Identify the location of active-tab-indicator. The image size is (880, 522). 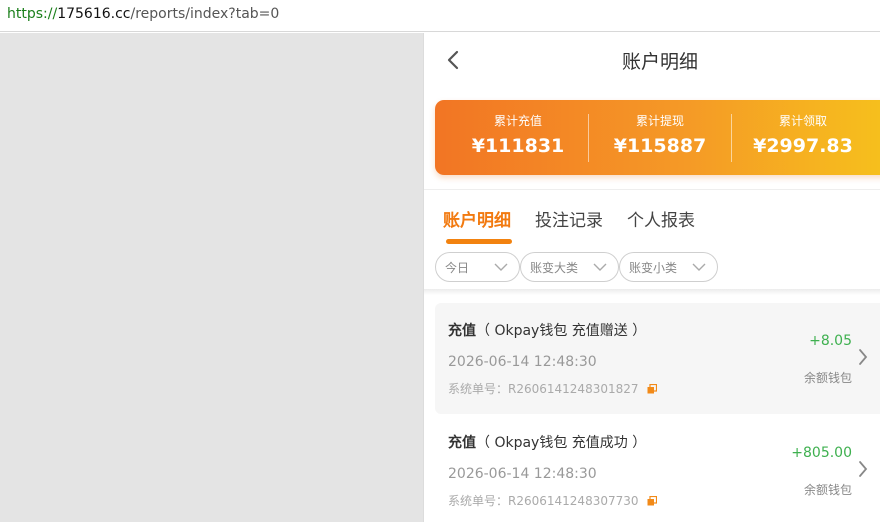
(479, 241).